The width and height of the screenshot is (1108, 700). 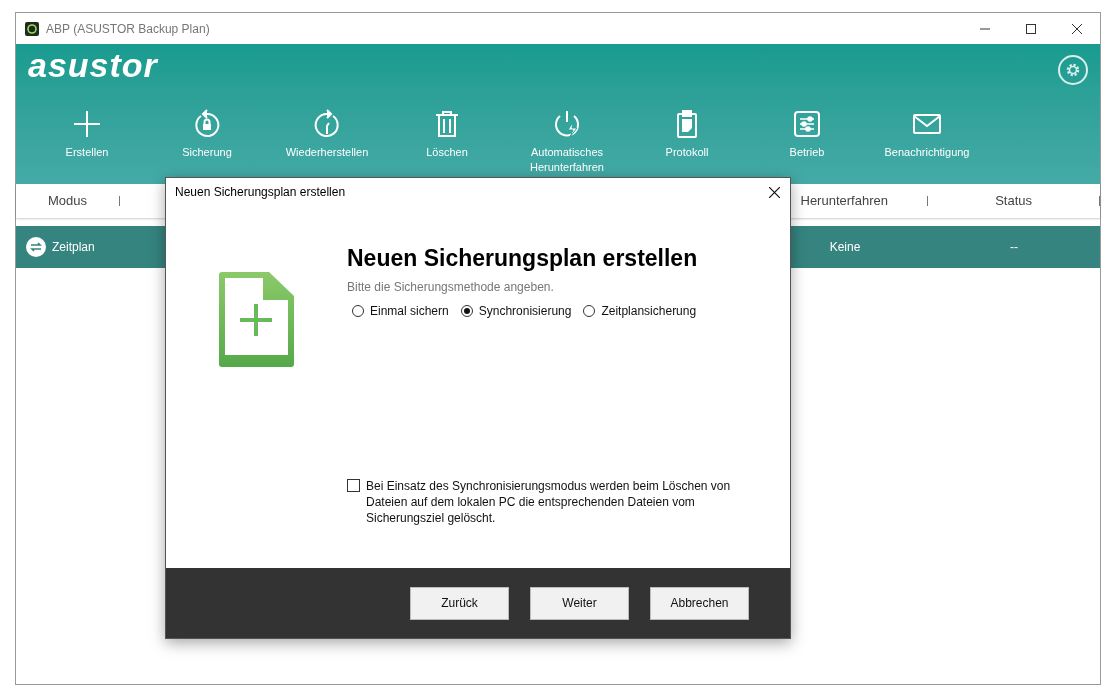 I want to click on checkbox, so click(x=353, y=485).